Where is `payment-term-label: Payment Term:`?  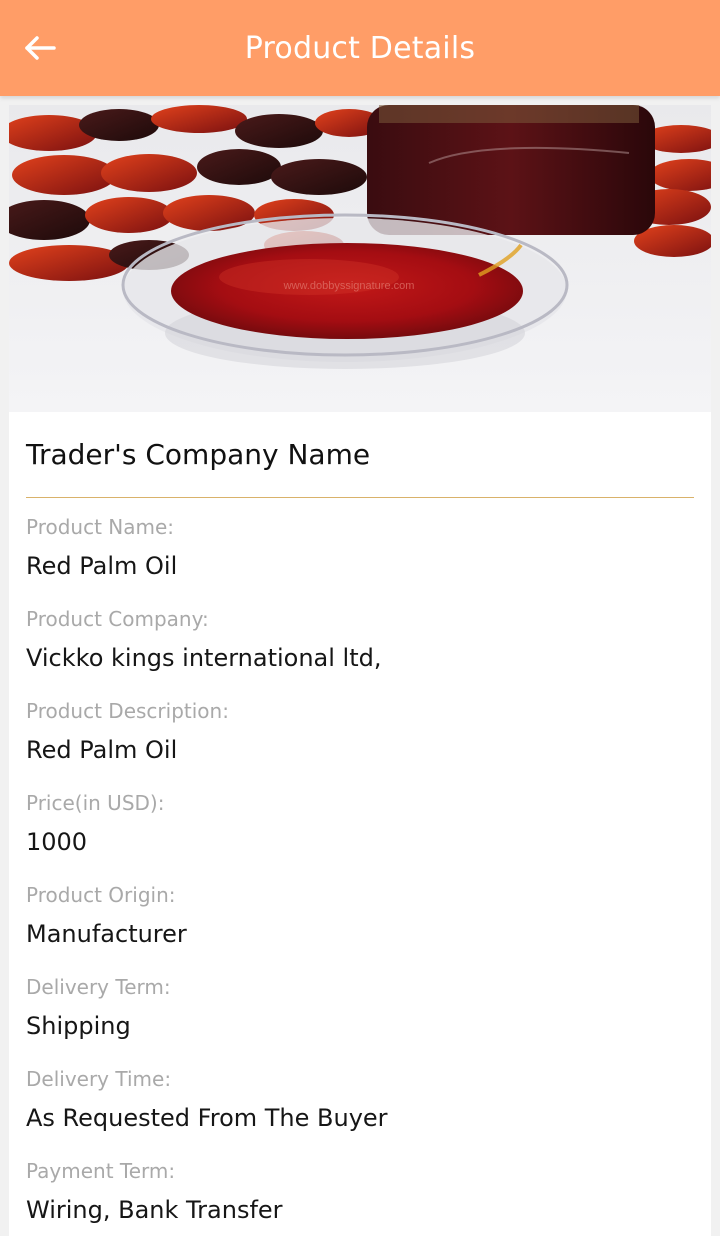 payment-term-label: Payment Term: is located at coordinates (101, 1171).